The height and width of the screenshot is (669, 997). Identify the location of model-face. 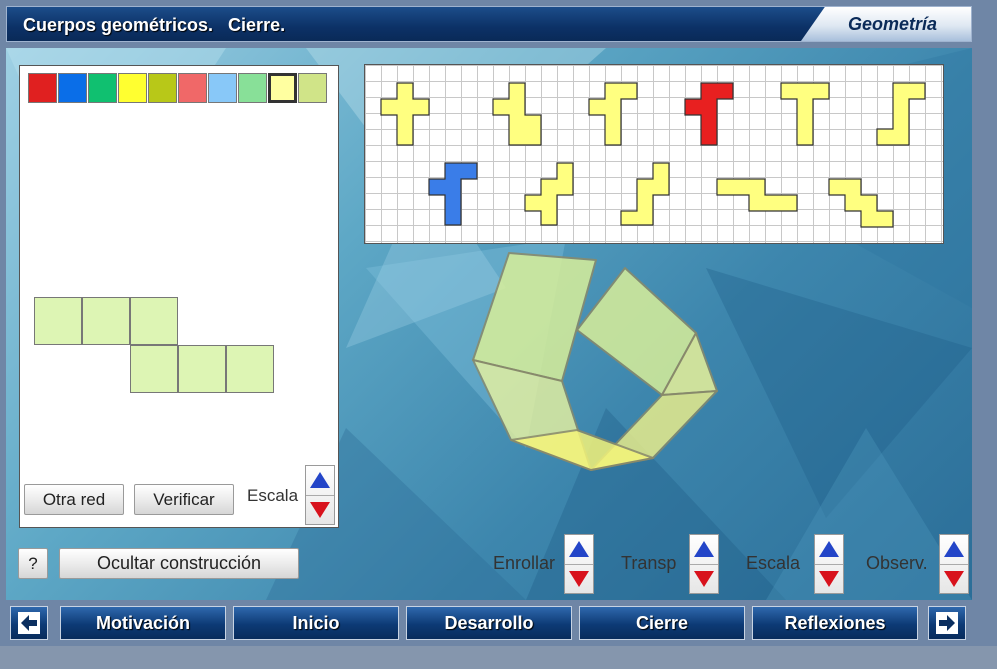
(534, 317).